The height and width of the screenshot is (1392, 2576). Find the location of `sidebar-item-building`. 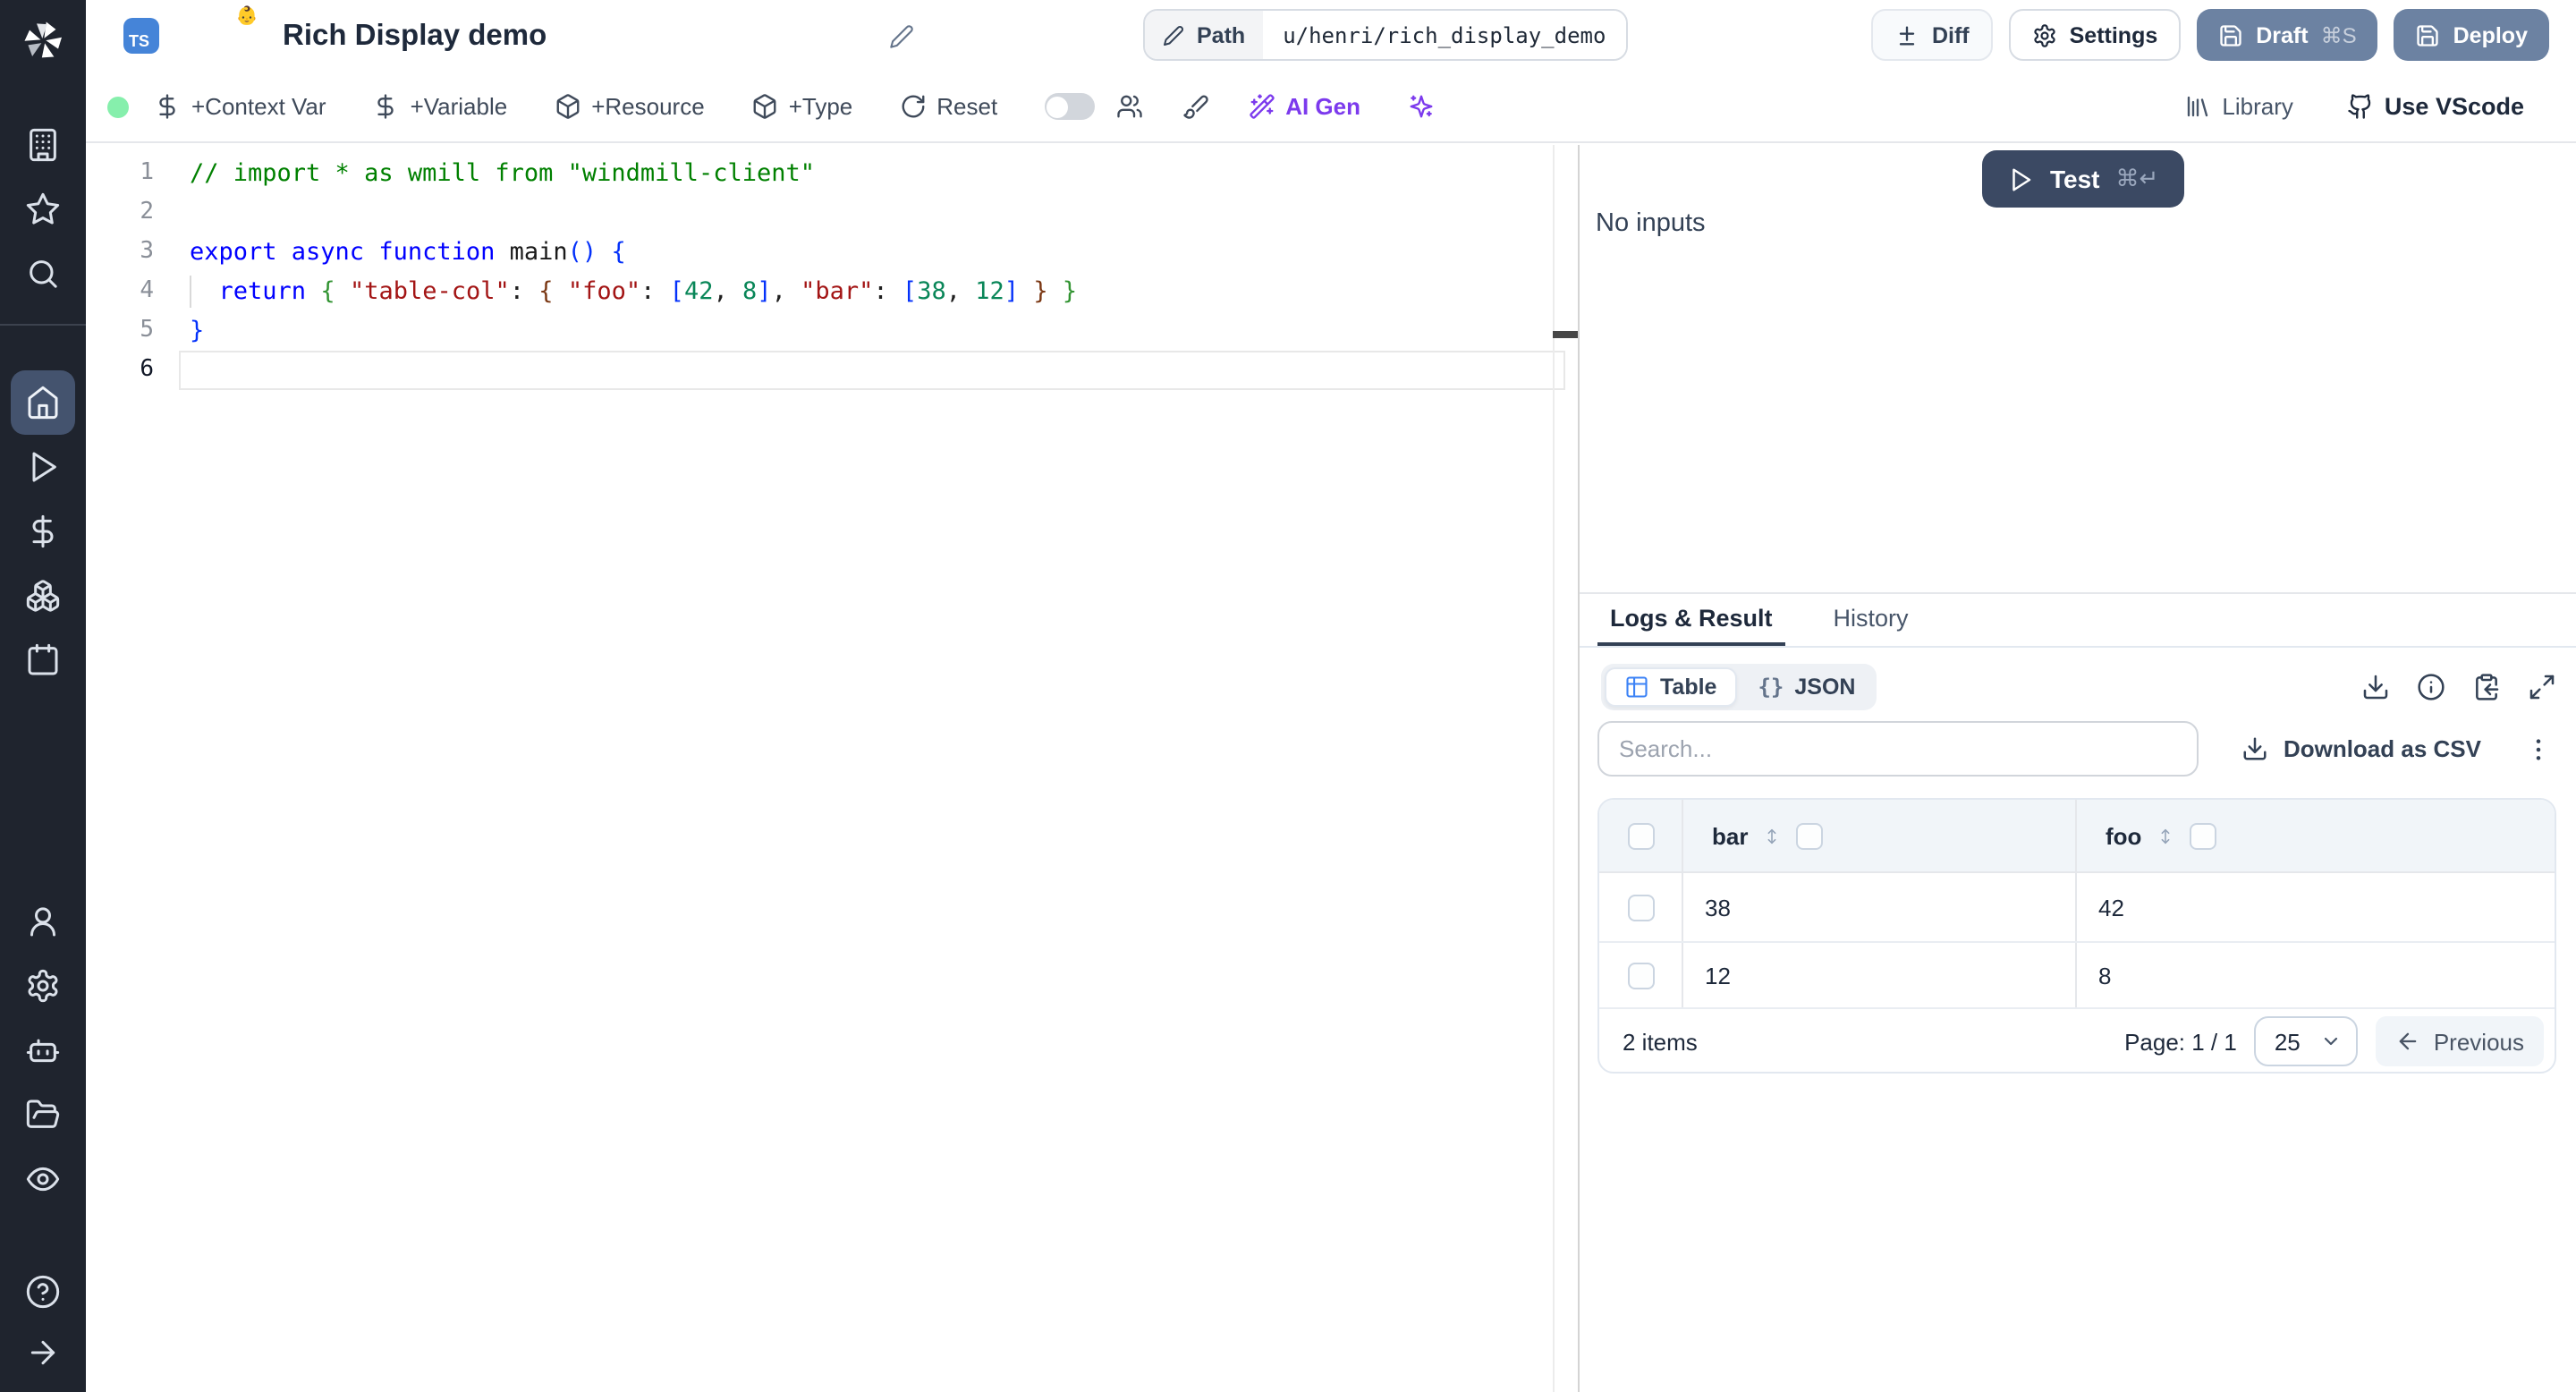

sidebar-item-building is located at coordinates (43, 145).